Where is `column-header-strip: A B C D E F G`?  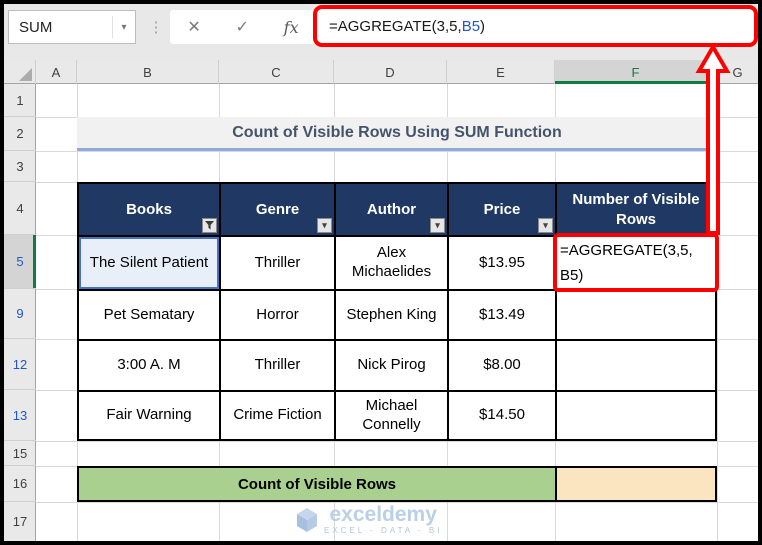 column-header-strip: A B C D E F G is located at coordinates (381, 72).